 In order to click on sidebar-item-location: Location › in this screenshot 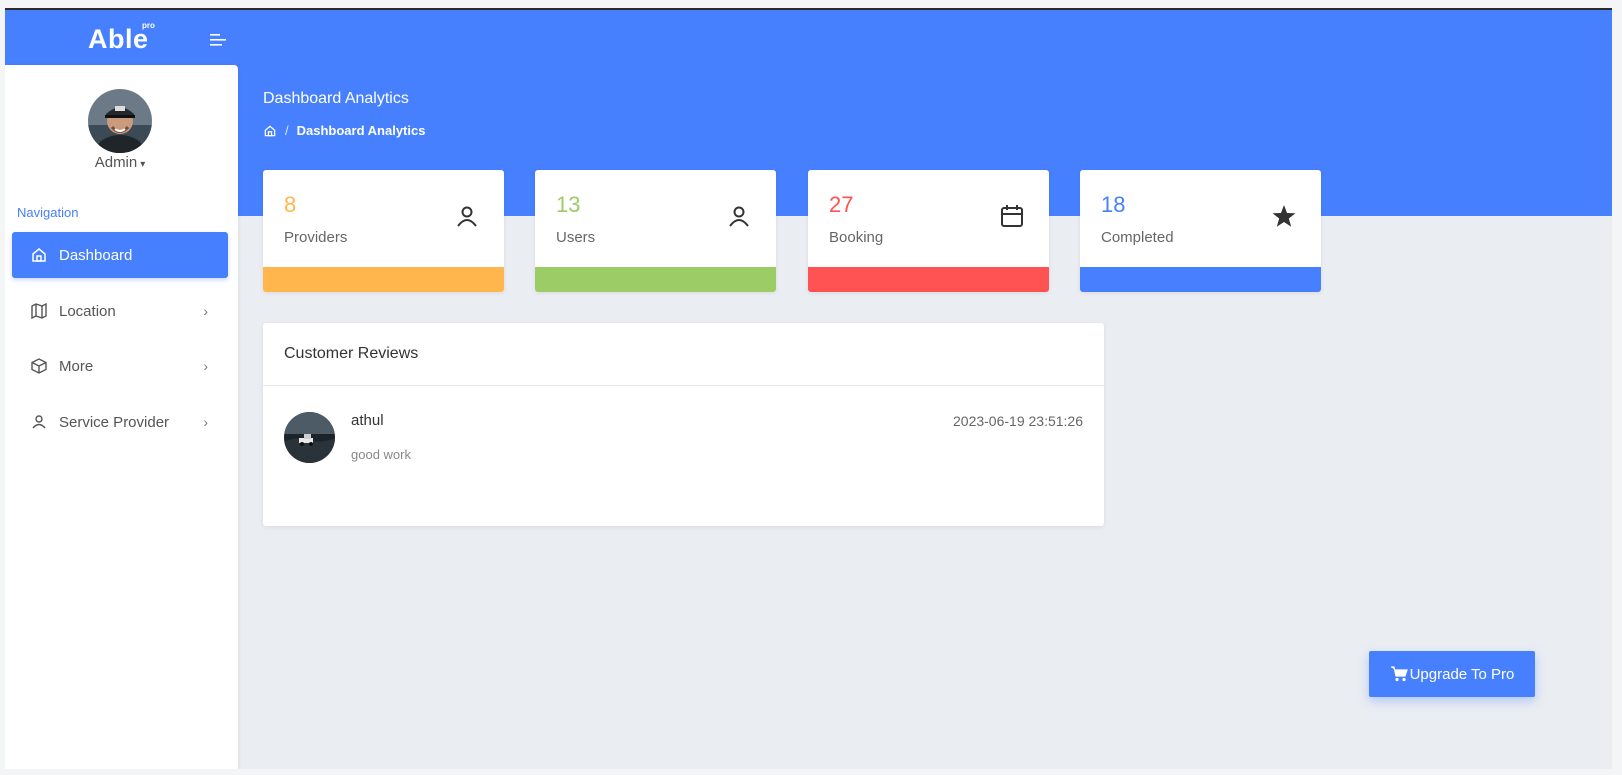, I will do `click(120, 311)`.